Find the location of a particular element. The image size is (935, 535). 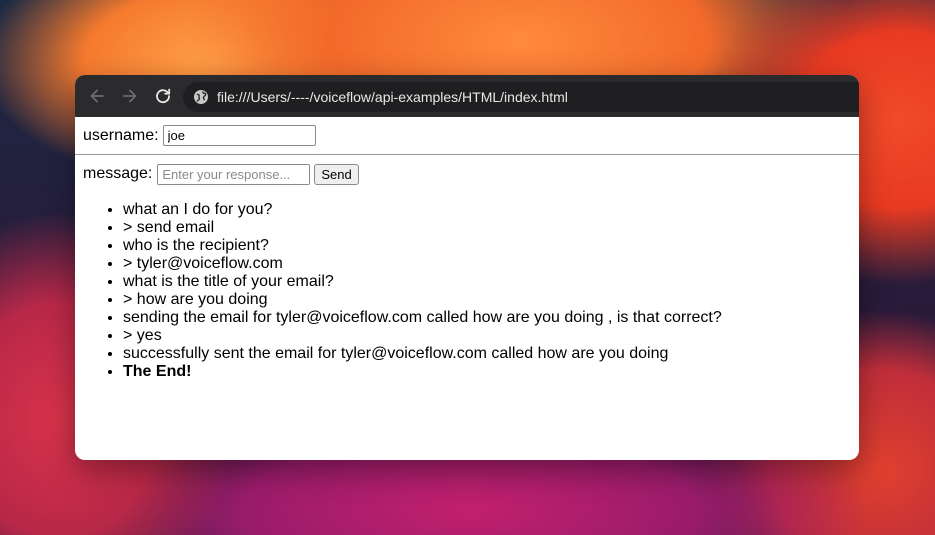

reload-icon is located at coordinates (163, 96).